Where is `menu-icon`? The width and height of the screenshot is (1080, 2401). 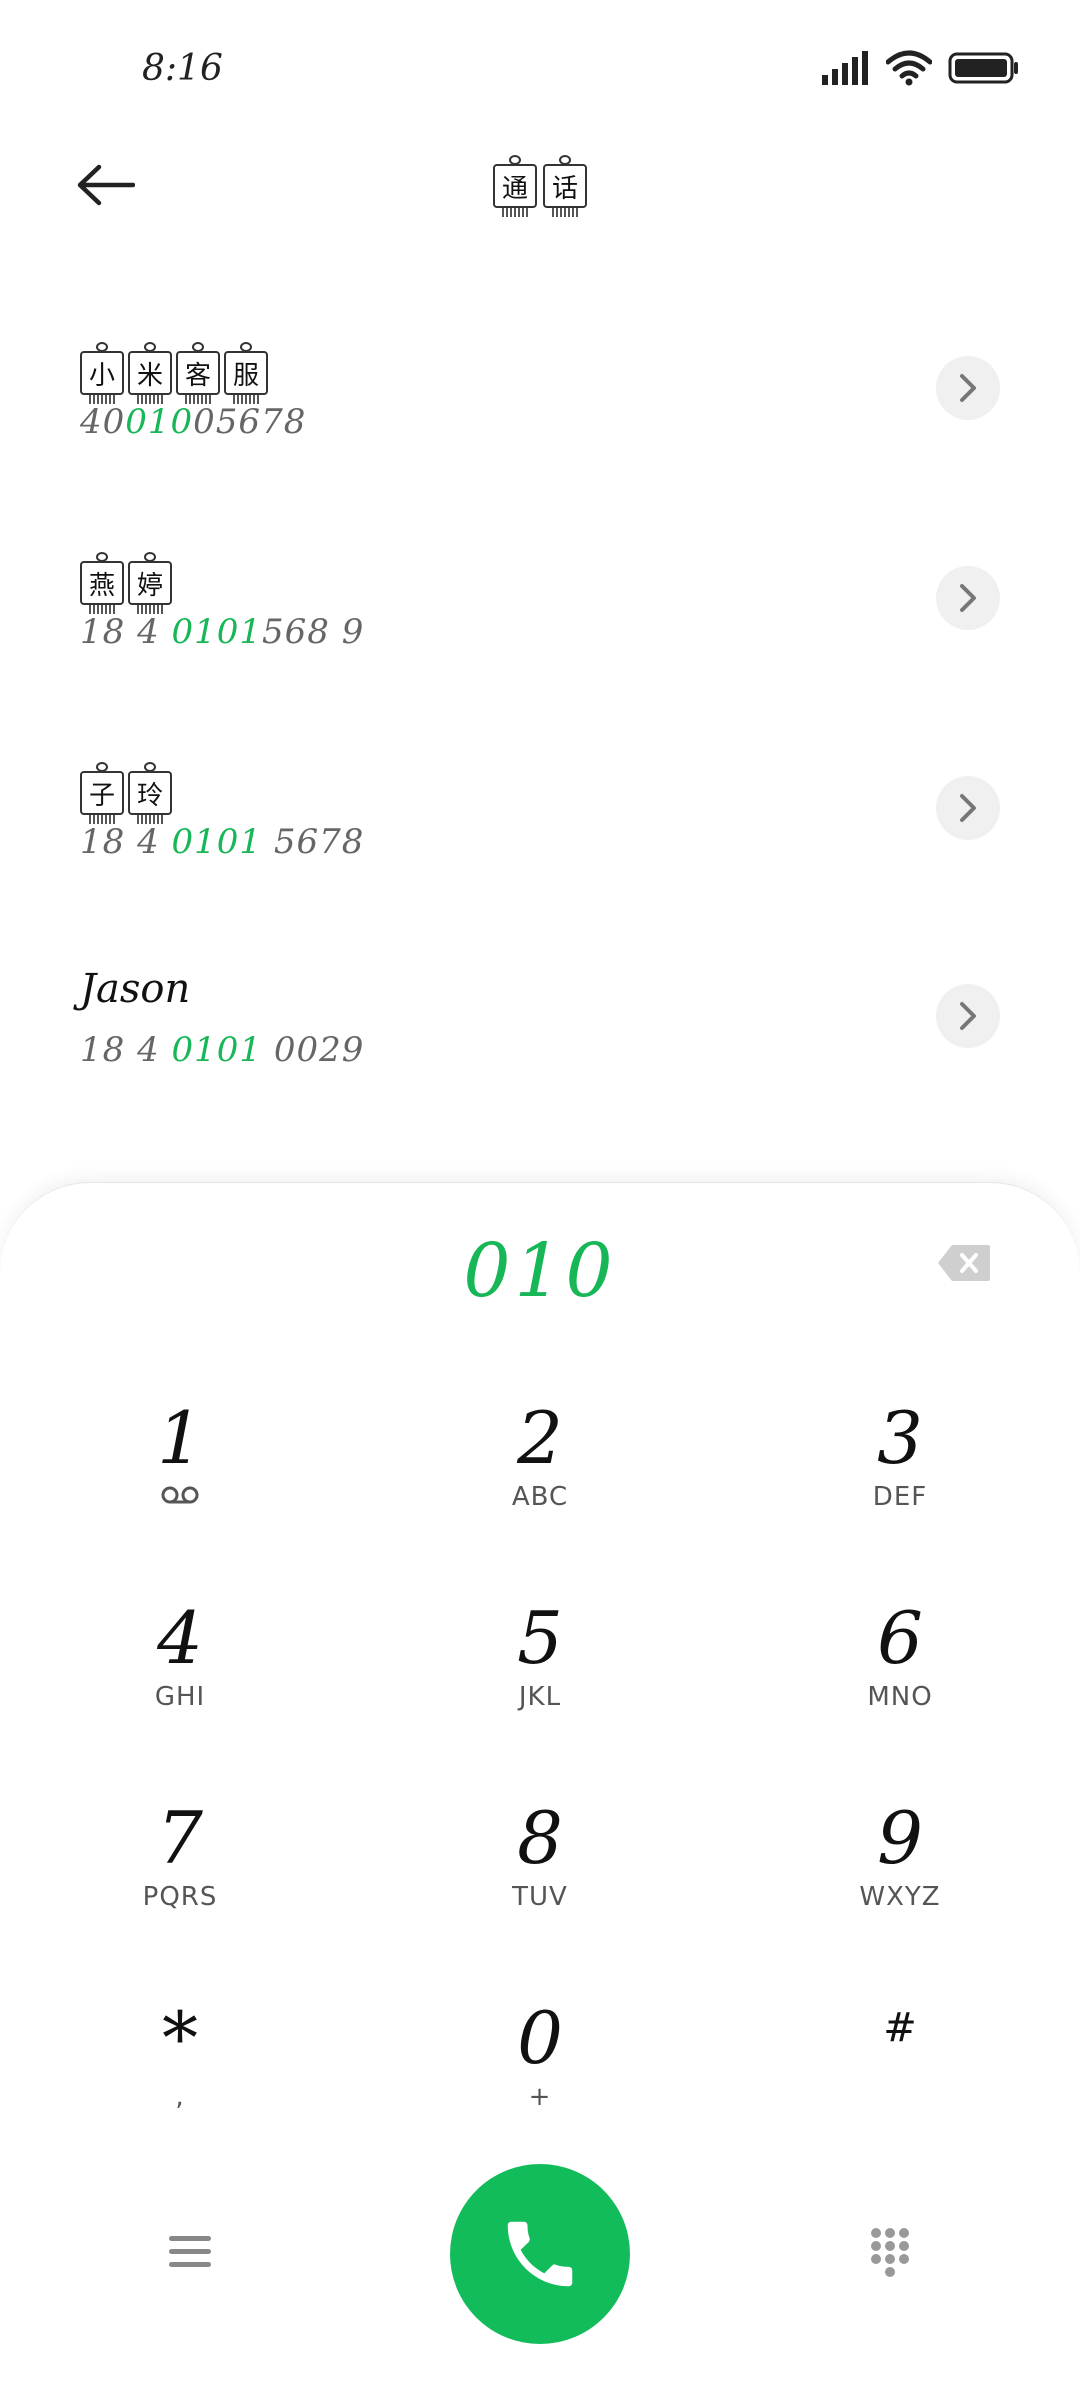
menu-icon is located at coordinates (190, 2251).